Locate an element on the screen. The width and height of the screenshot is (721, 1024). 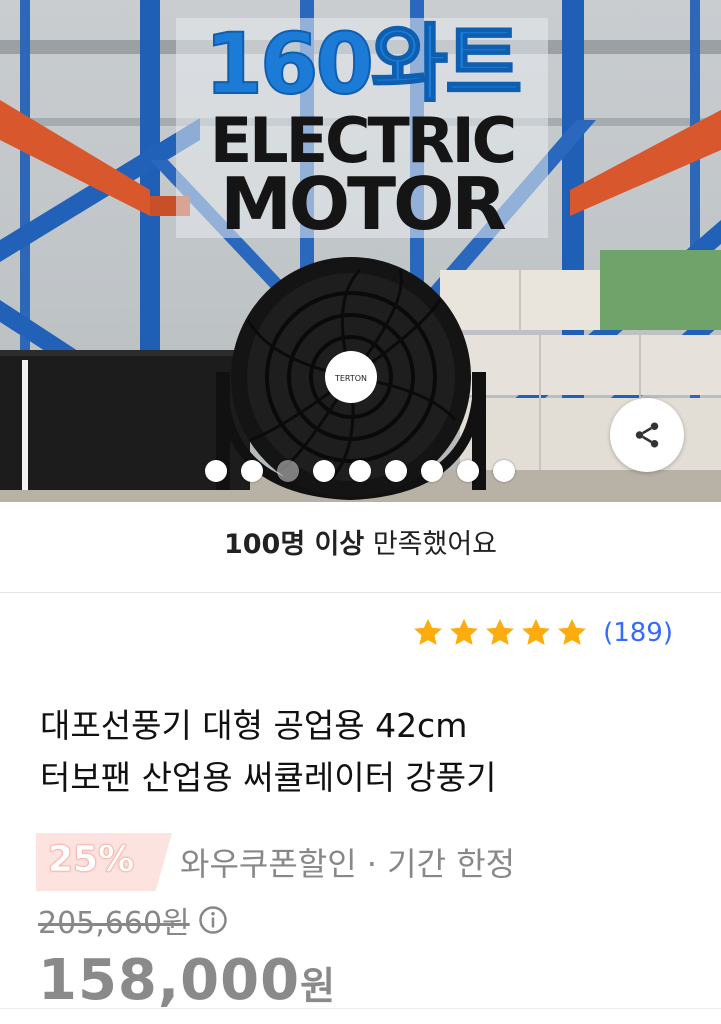
info-icon is located at coordinates (213, 920).